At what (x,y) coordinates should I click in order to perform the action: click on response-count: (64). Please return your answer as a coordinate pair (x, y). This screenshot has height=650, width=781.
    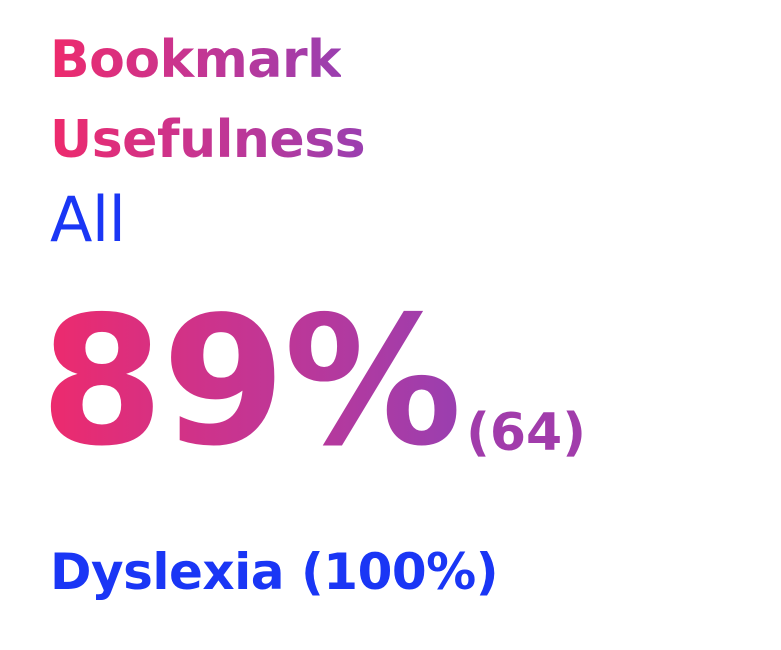
    Looking at the image, I should click on (526, 433).